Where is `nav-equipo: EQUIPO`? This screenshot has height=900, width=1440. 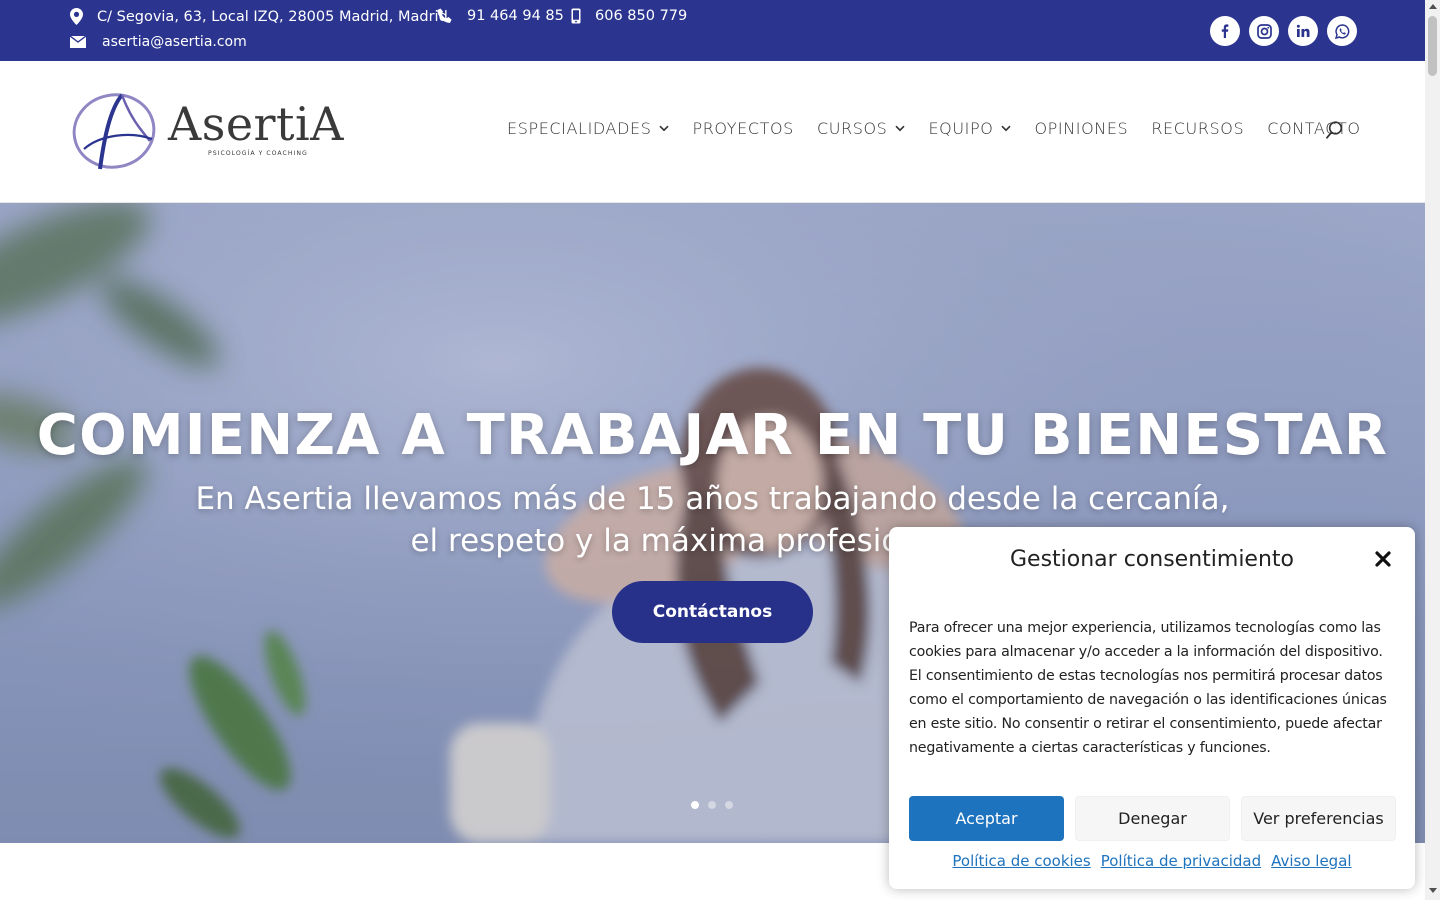
nav-equipo: EQUIPO is located at coordinates (970, 128).